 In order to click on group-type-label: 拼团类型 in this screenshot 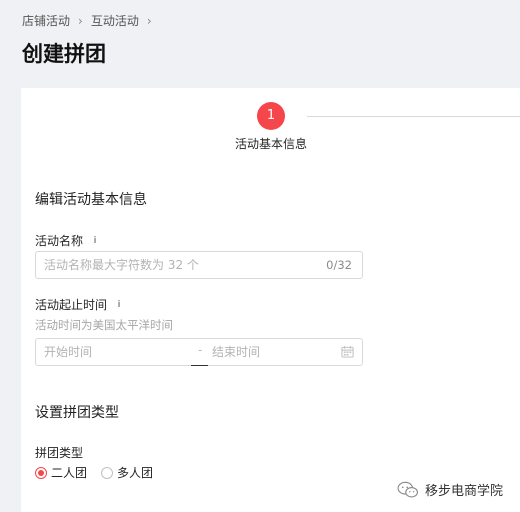, I will do `click(59, 453)`.